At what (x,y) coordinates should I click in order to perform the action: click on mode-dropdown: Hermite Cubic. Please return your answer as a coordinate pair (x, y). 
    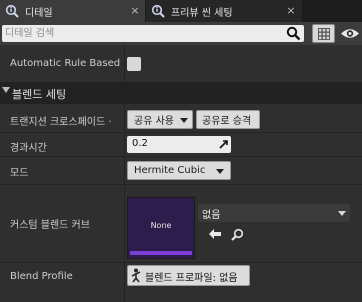
    Looking at the image, I should click on (179, 170).